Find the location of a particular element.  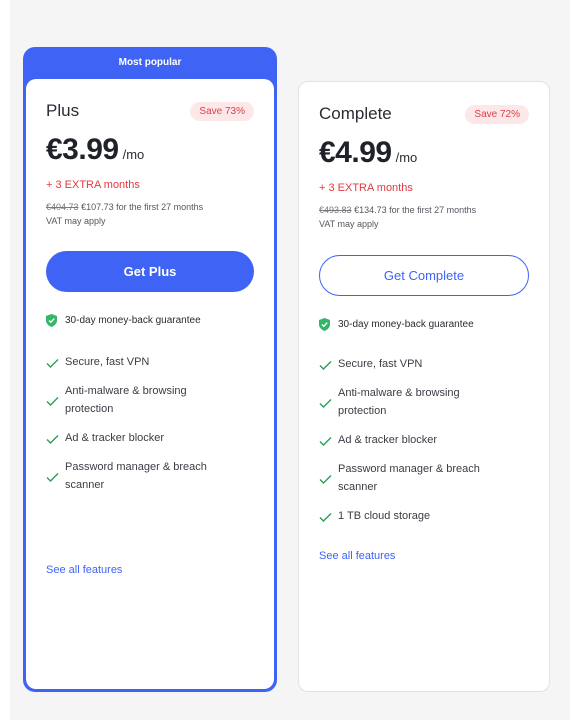

feature-item: 1 TB cloud storage is located at coordinates (424, 516).